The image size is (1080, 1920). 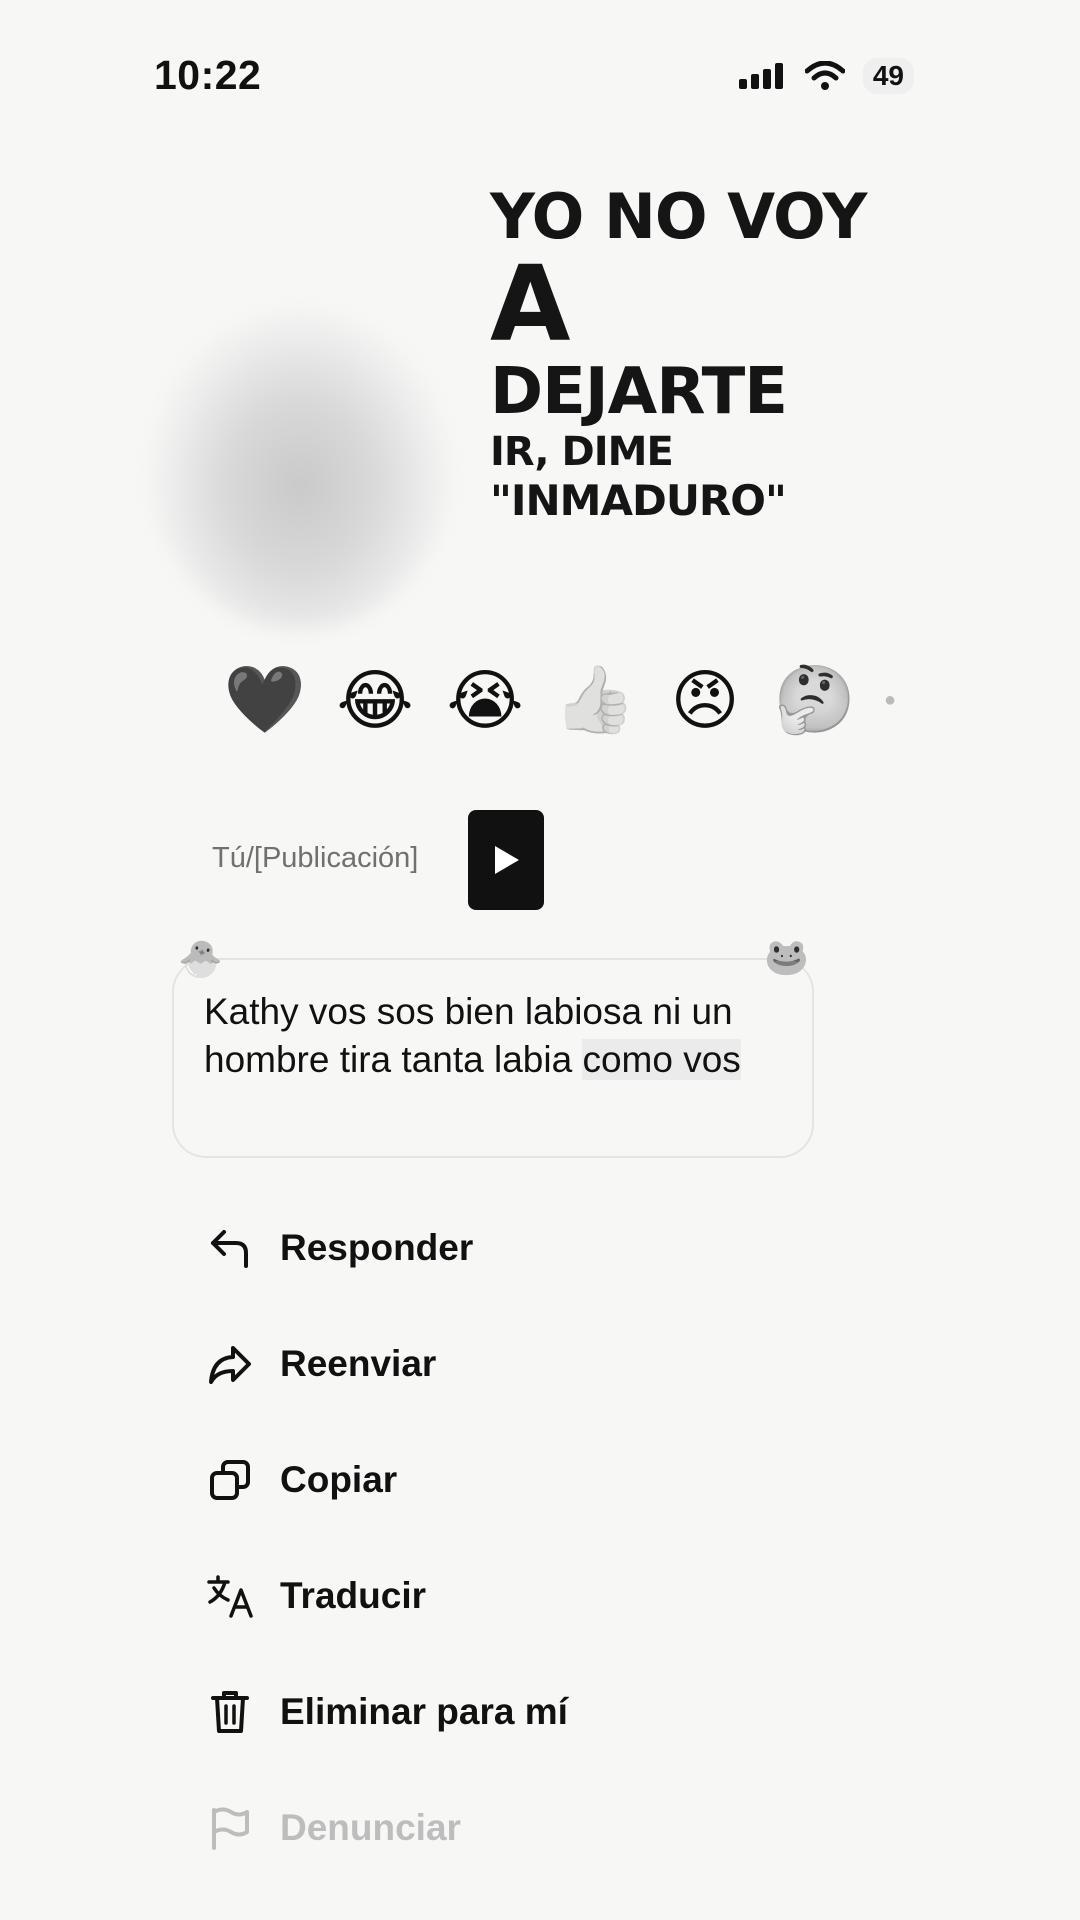 I want to click on headline-line-1: YO NO VOY, so click(x=678, y=216).